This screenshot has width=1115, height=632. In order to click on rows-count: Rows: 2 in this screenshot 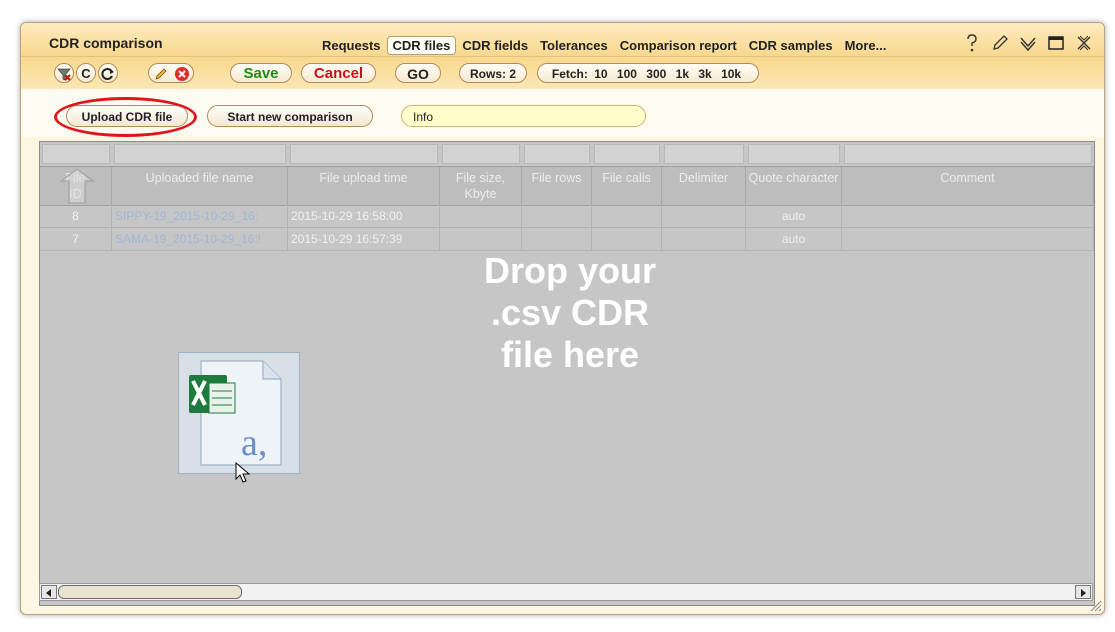, I will do `click(493, 73)`.